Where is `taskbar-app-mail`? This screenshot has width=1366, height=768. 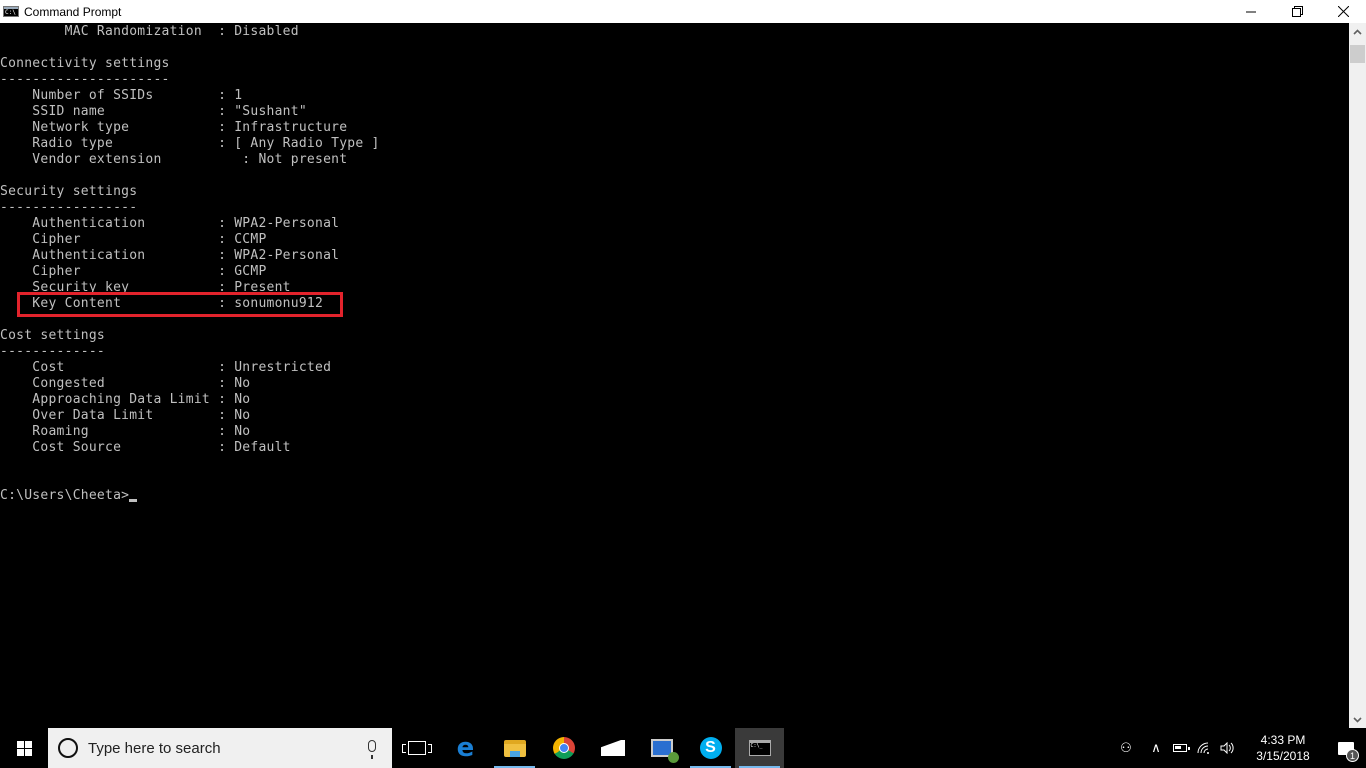
taskbar-app-mail is located at coordinates (612, 748).